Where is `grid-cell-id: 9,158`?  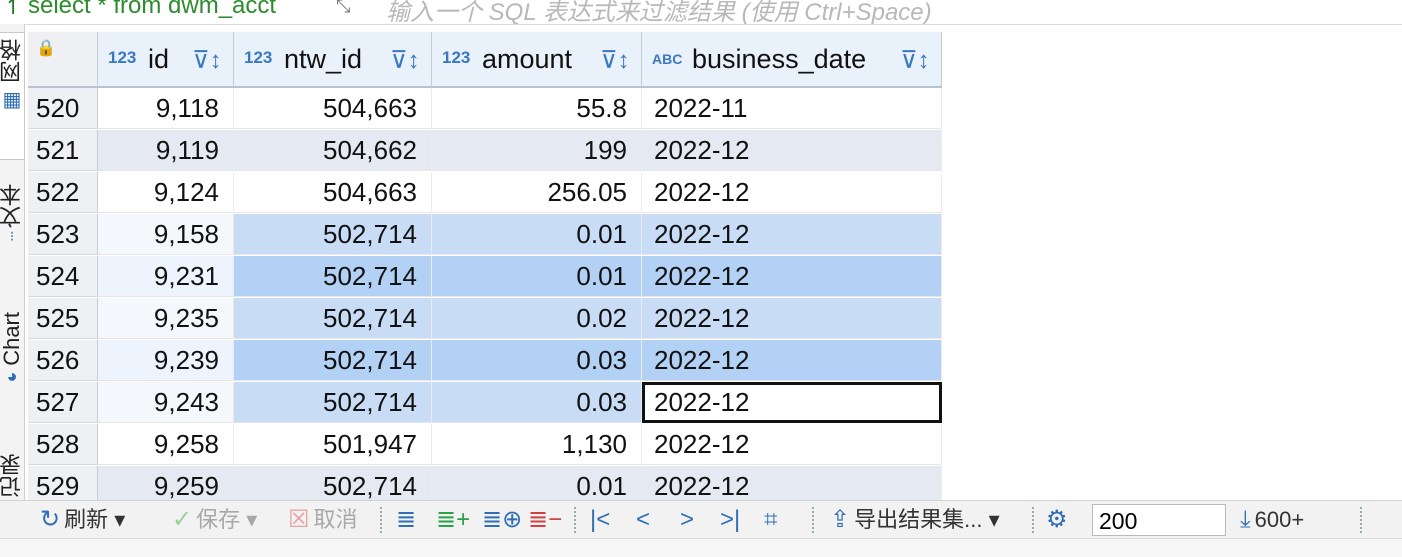
grid-cell-id: 9,158 is located at coordinates (166, 234).